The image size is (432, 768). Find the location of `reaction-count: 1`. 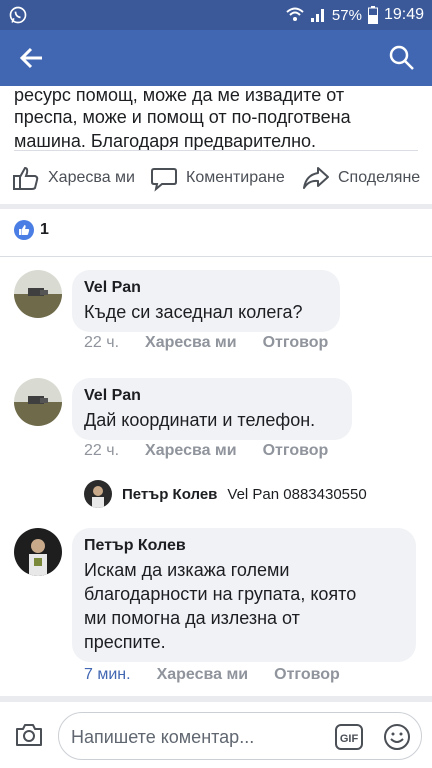

reaction-count: 1 is located at coordinates (44, 229).